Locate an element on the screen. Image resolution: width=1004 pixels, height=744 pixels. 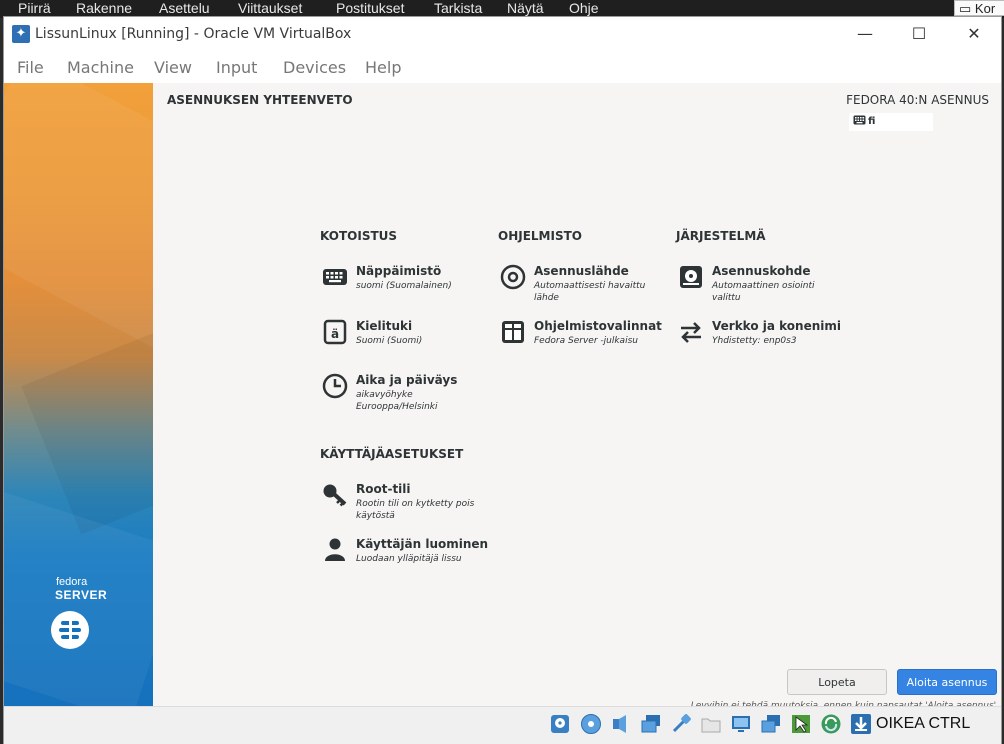
usb-icon is located at coordinates (681, 724).